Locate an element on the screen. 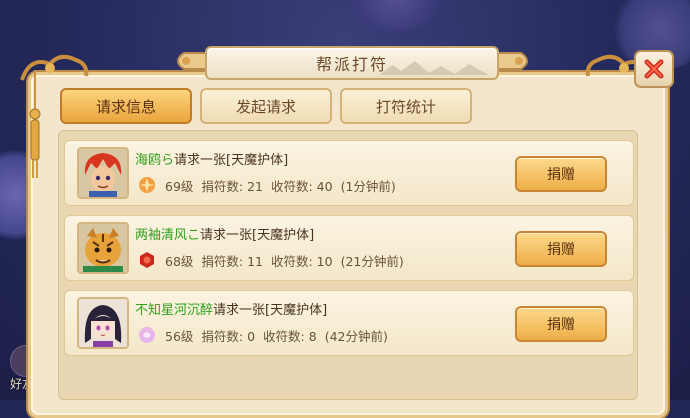 The width and height of the screenshot is (690, 418). player-name: 两袖清风こ is located at coordinates (167, 235).